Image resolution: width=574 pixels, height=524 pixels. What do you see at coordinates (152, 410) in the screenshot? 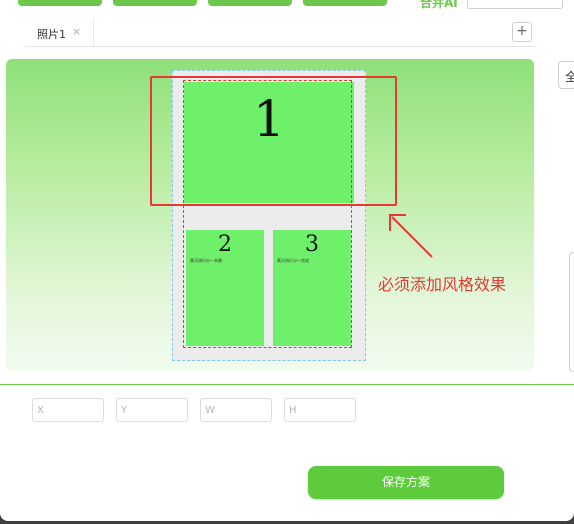
I see `y-input: Y` at bounding box center [152, 410].